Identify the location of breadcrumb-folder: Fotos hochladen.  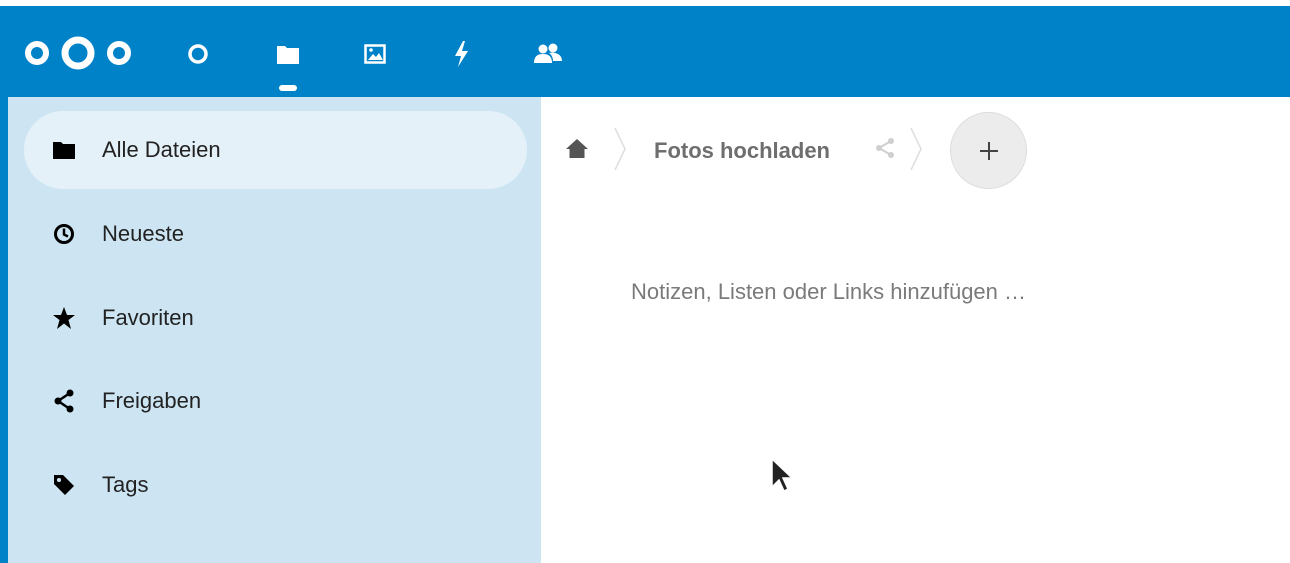
(742, 151).